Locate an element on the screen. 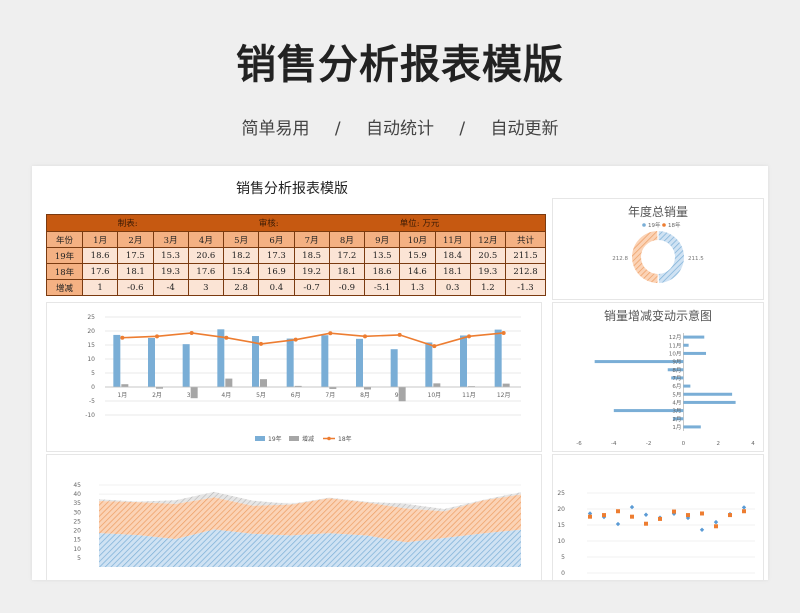 This screenshot has width=800, height=613. x-tick-label: 7月 is located at coordinates (330, 395).